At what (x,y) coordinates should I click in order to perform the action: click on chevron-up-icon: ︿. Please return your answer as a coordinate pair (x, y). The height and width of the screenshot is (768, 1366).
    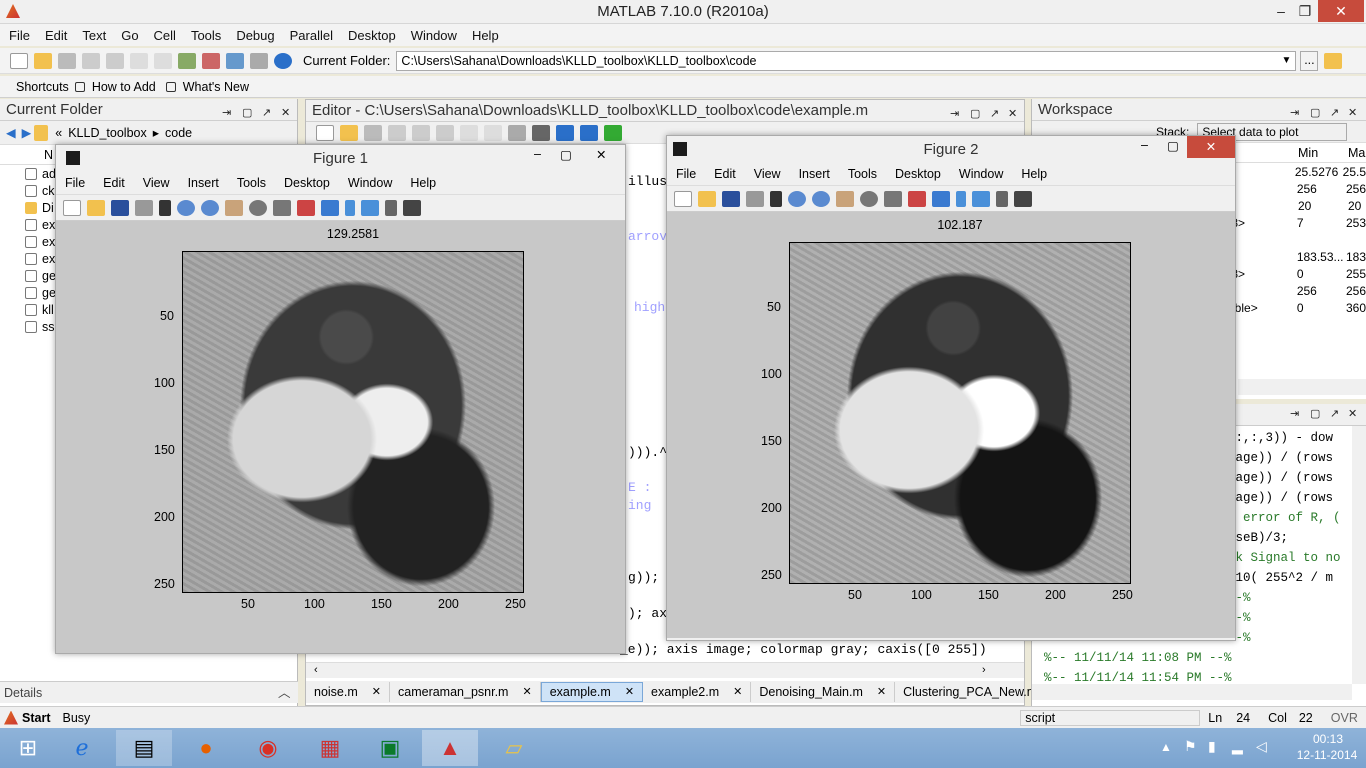
    Looking at the image, I should click on (284, 693).